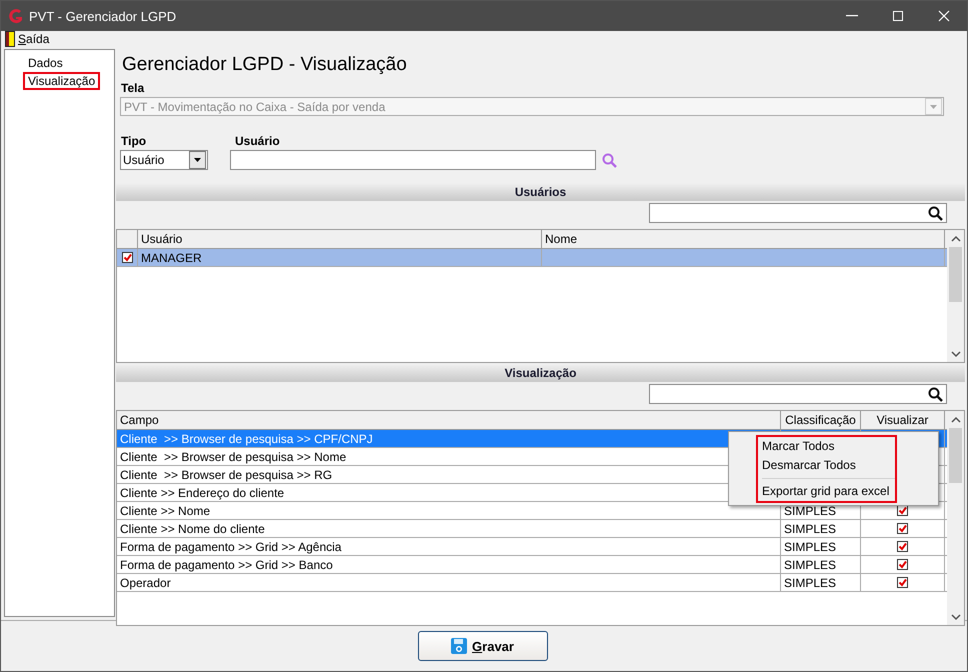 This screenshot has width=968, height=672. I want to click on field-label: Tela, so click(133, 88).